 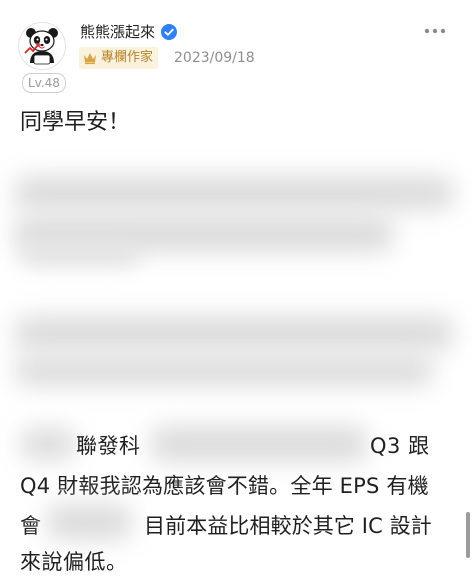 What do you see at coordinates (127, 57) in the screenshot?
I see `columnist-label: 專欄作家` at bounding box center [127, 57].